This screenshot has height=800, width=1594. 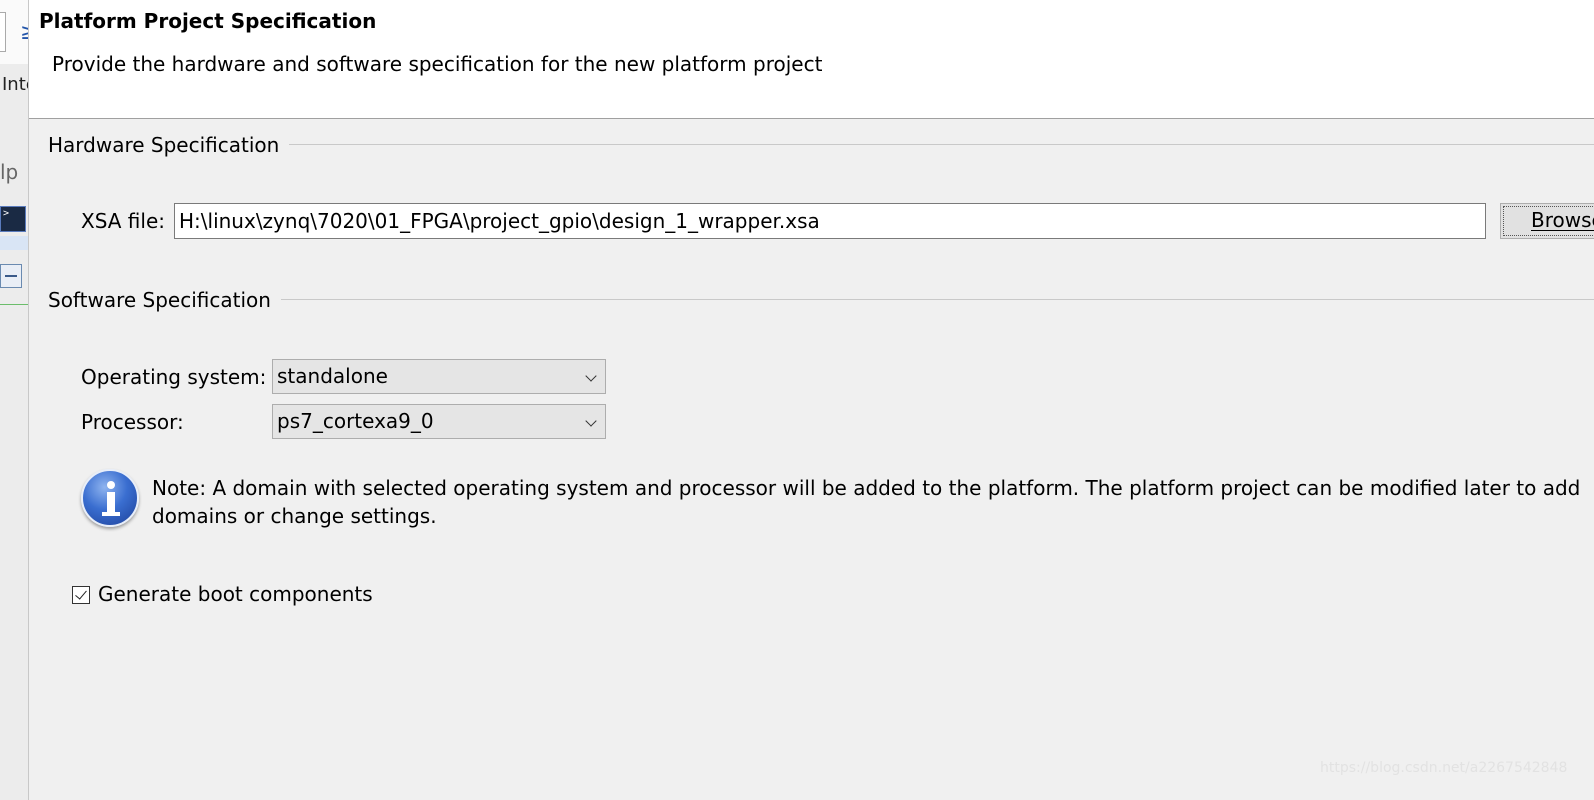 I want to click on info-icon-dot, so click(x=111, y=485).